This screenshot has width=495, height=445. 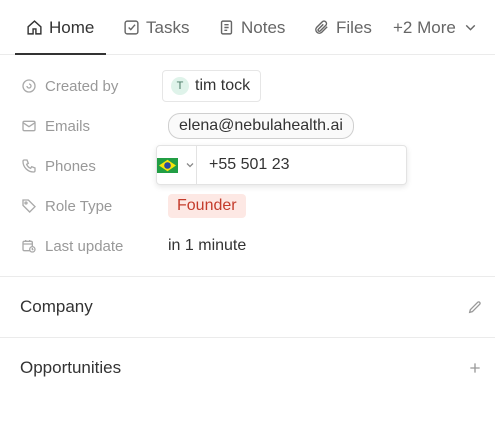 What do you see at coordinates (261, 126) in the screenshot?
I see `email-chip: elena@nebulahealth.ai` at bounding box center [261, 126].